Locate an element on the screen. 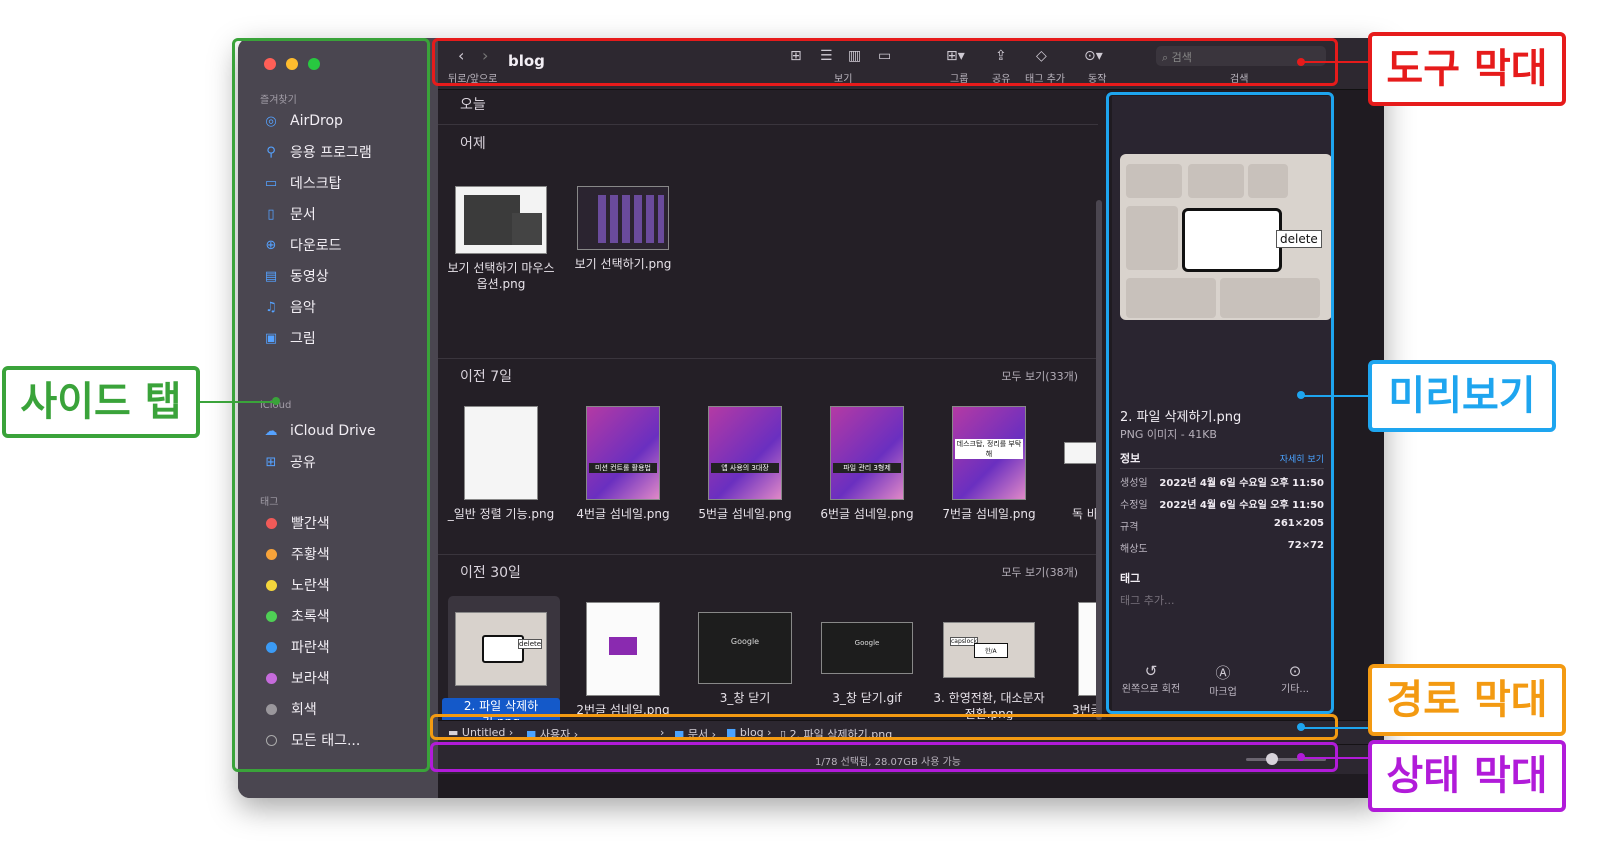 This screenshot has width=1622, height=866. markup-icon: Ⓐ is located at coordinates (1223, 673).